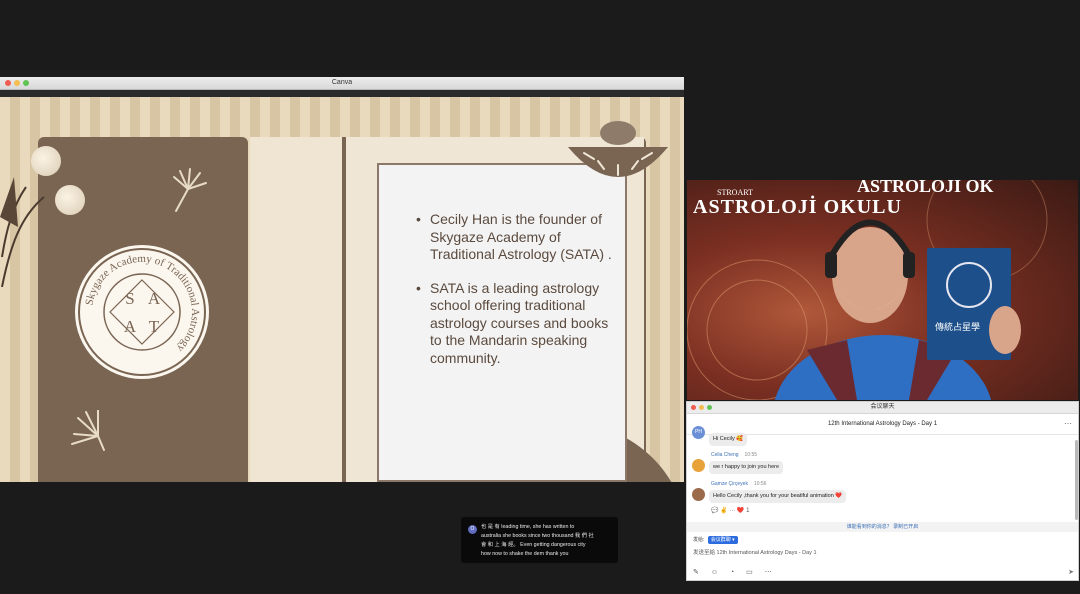 The image size is (1080, 594). I want to click on logo-letter: T, so click(154, 326).